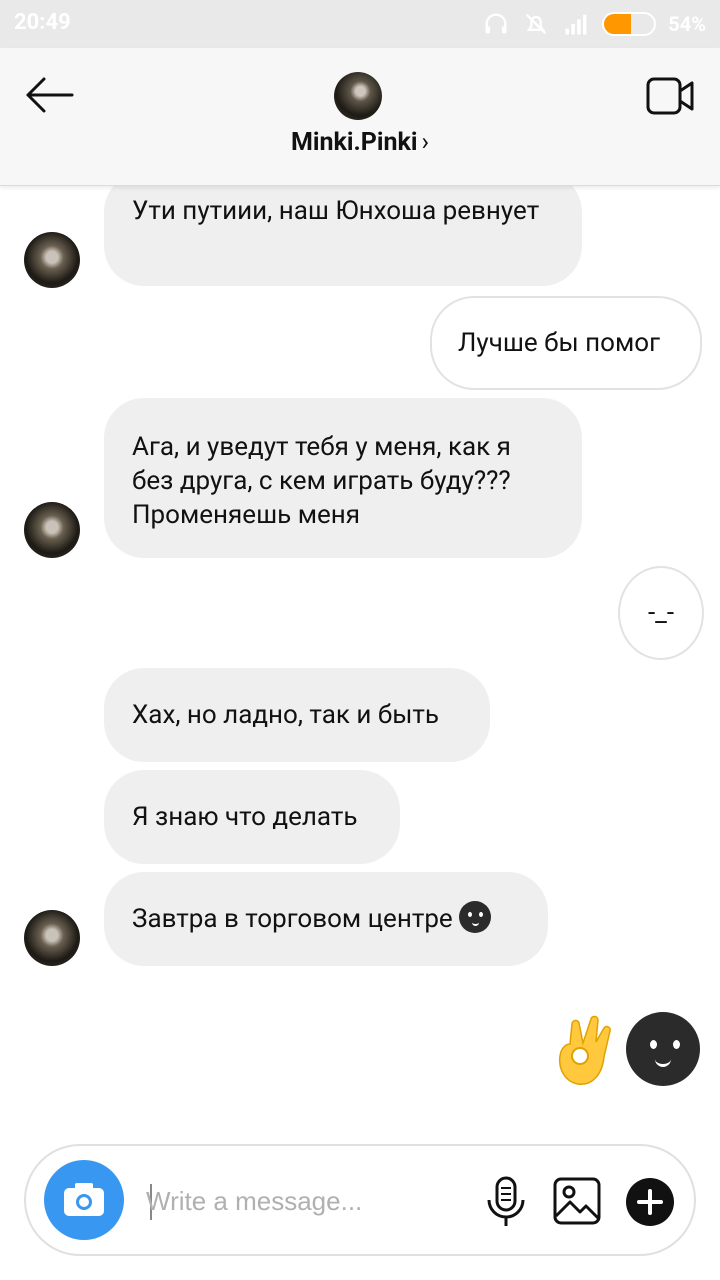  What do you see at coordinates (360, 24) in the screenshot?
I see `status-bar: 20:49 54%` at bounding box center [360, 24].